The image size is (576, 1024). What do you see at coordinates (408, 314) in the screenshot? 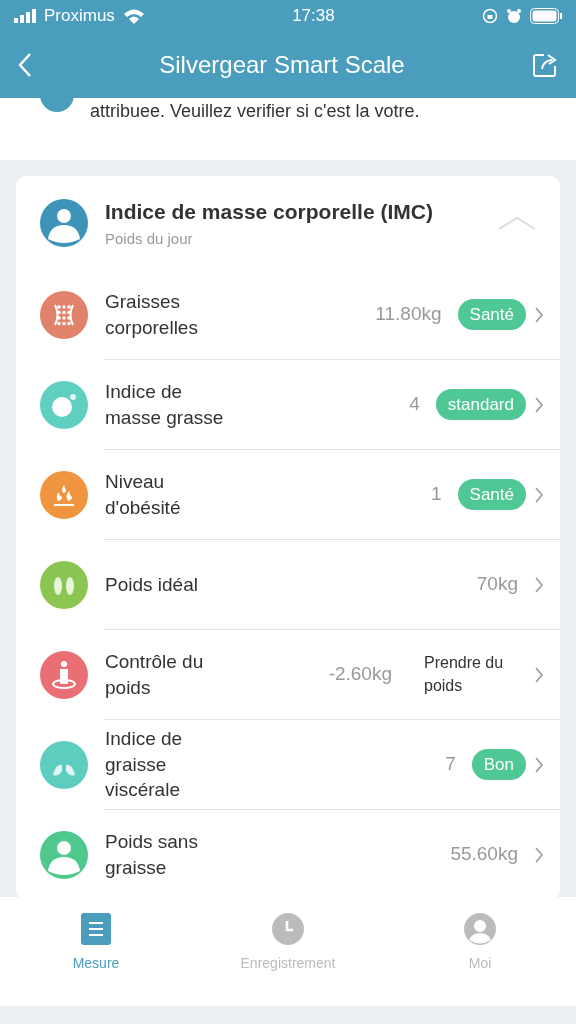
I see `metric-value: 11.80kg` at bounding box center [408, 314].